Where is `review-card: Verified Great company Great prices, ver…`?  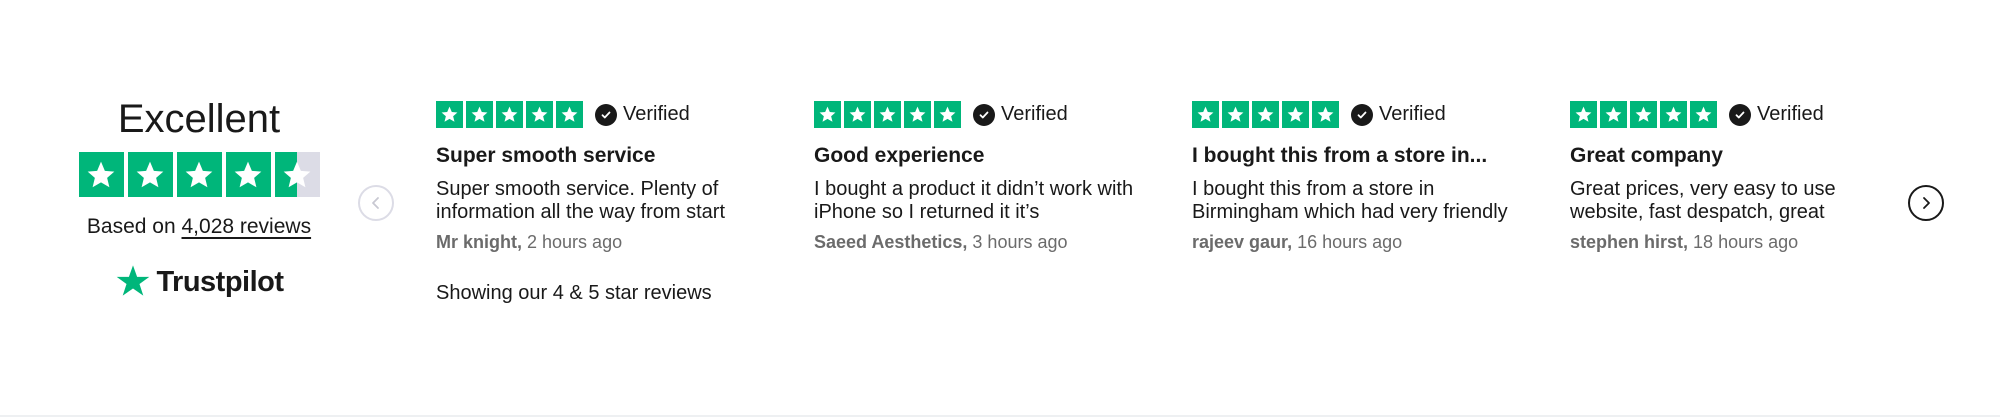
review-card: Verified Great company Great prices, ver… is located at coordinates (1720, 177).